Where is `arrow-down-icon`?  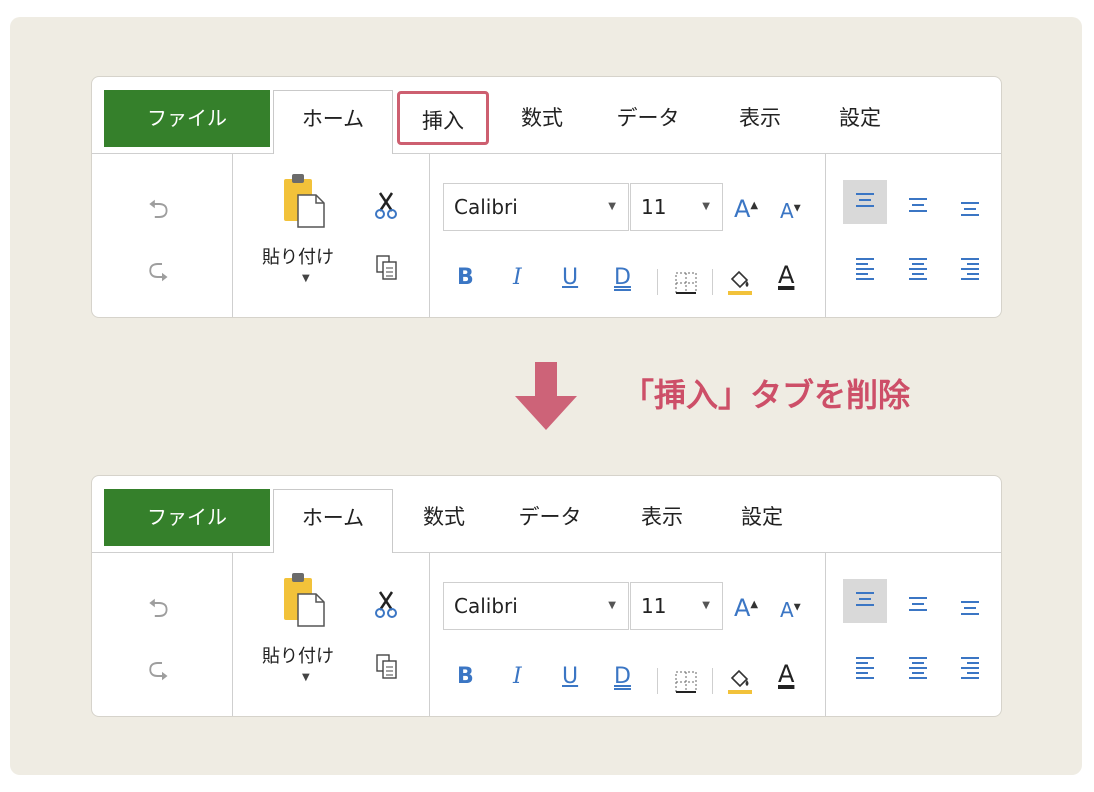 arrow-down-icon is located at coordinates (546, 399).